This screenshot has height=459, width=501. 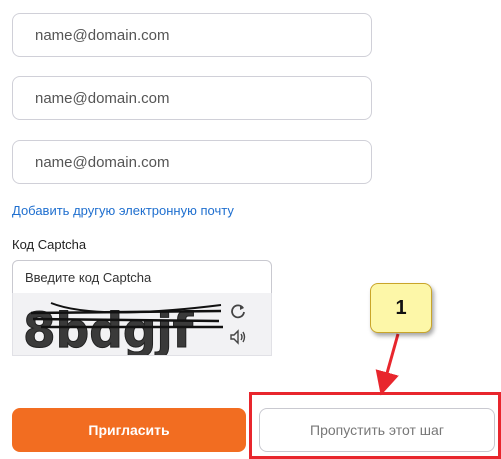 What do you see at coordinates (129, 430) in the screenshot?
I see `invite-button: Пригласить` at bounding box center [129, 430].